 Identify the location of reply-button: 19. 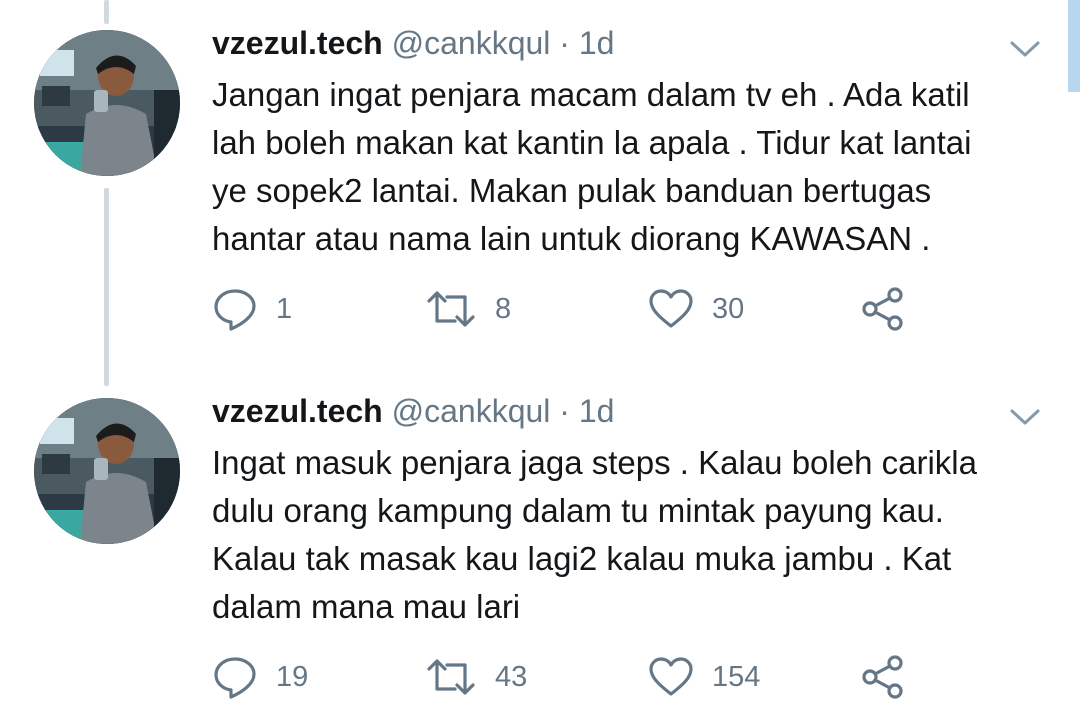
(260, 677).